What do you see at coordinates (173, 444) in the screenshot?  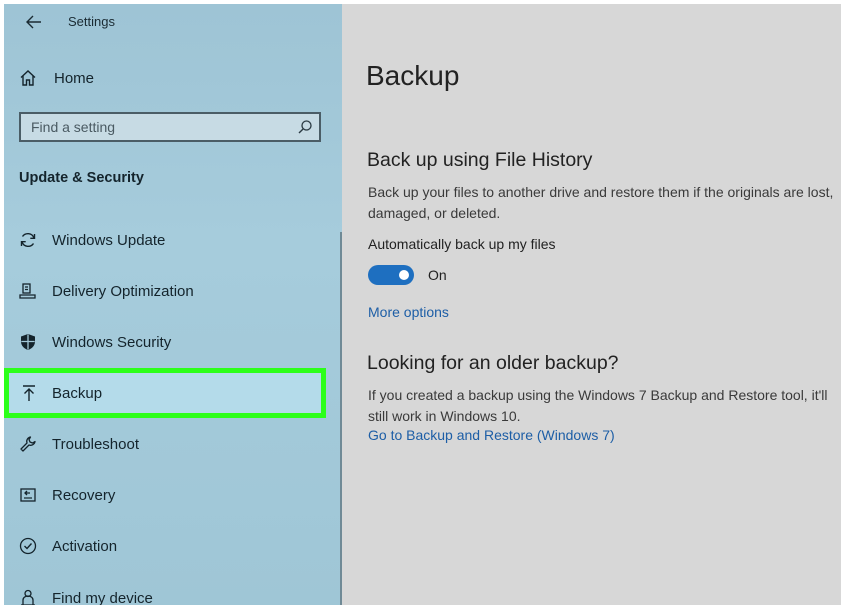 I see `sidebar-item-troubleshoot: Troubleshoot` at bounding box center [173, 444].